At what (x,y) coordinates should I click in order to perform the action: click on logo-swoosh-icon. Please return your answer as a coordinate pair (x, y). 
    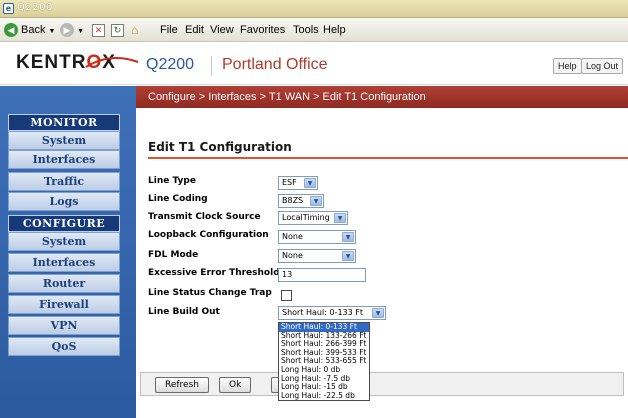
    Looking at the image, I should click on (112, 62).